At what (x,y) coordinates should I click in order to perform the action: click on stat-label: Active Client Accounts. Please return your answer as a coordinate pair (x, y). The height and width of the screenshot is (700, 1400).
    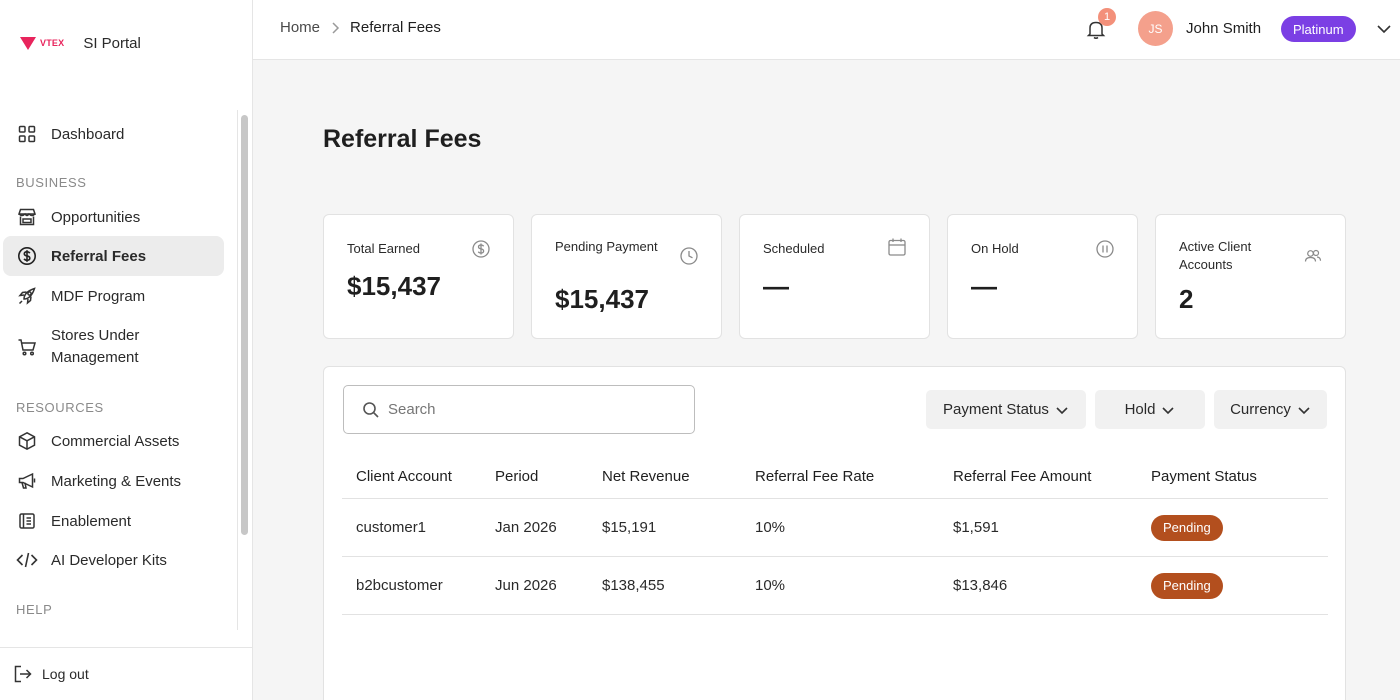
    Looking at the image, I should click on (1215, 255).